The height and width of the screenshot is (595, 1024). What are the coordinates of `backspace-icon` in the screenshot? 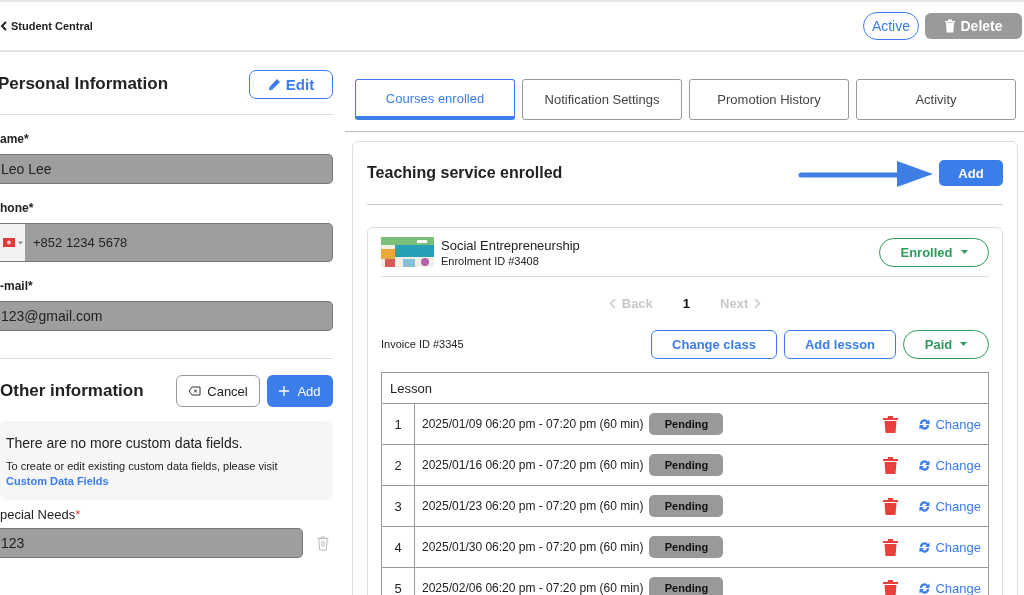 It's located at (195, 391).